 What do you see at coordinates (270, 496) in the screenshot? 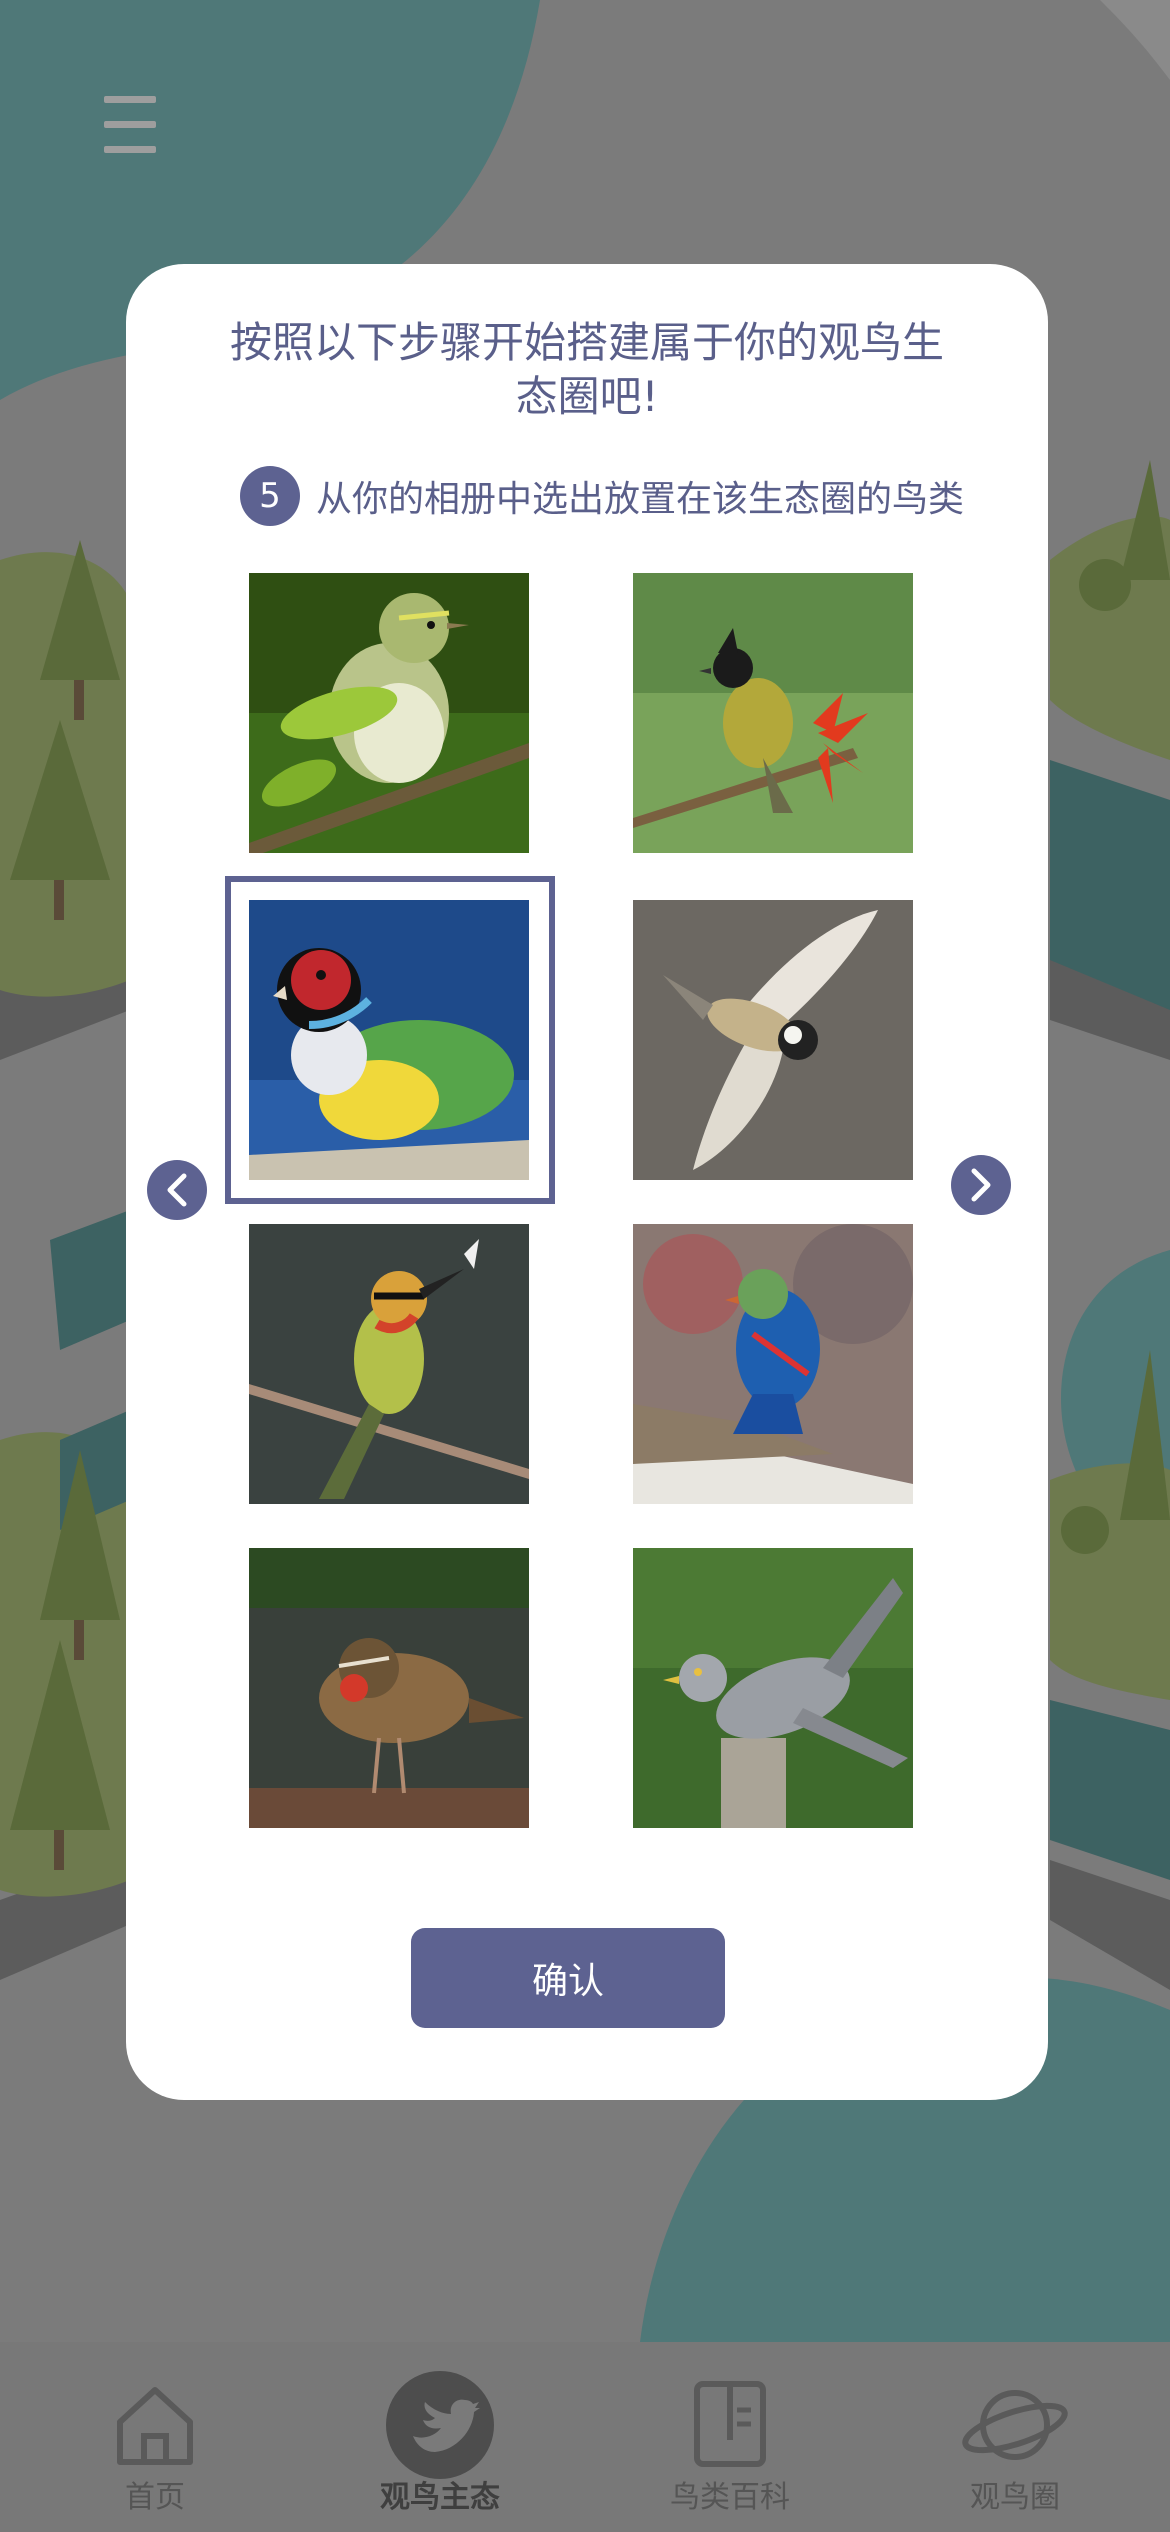
I see `step-number-badge: 5` at bounding box center [270, 496].